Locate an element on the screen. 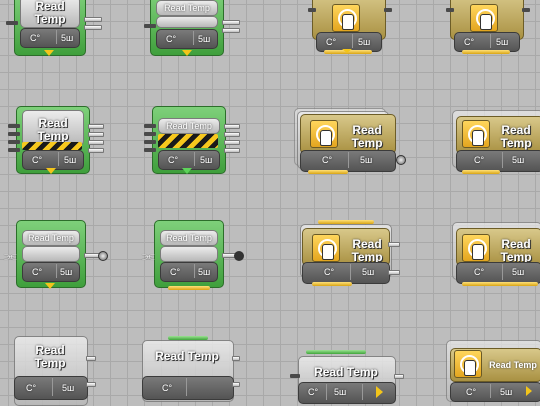  block-r2c3: Read Temp C° 5ш is located at coordinates (352, 143).